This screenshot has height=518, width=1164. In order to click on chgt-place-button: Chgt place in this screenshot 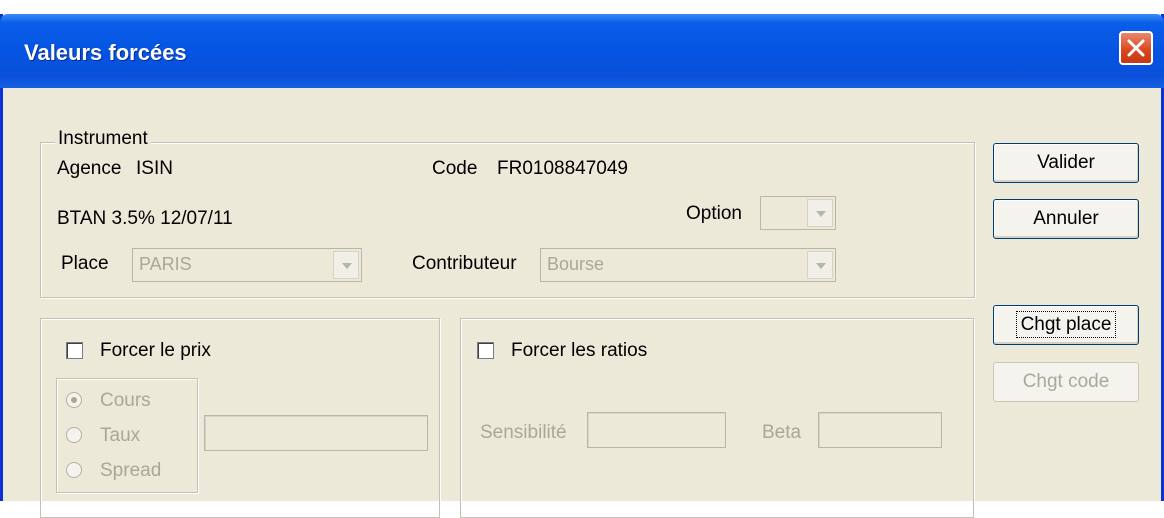, I will do `click(1066, 325)`.